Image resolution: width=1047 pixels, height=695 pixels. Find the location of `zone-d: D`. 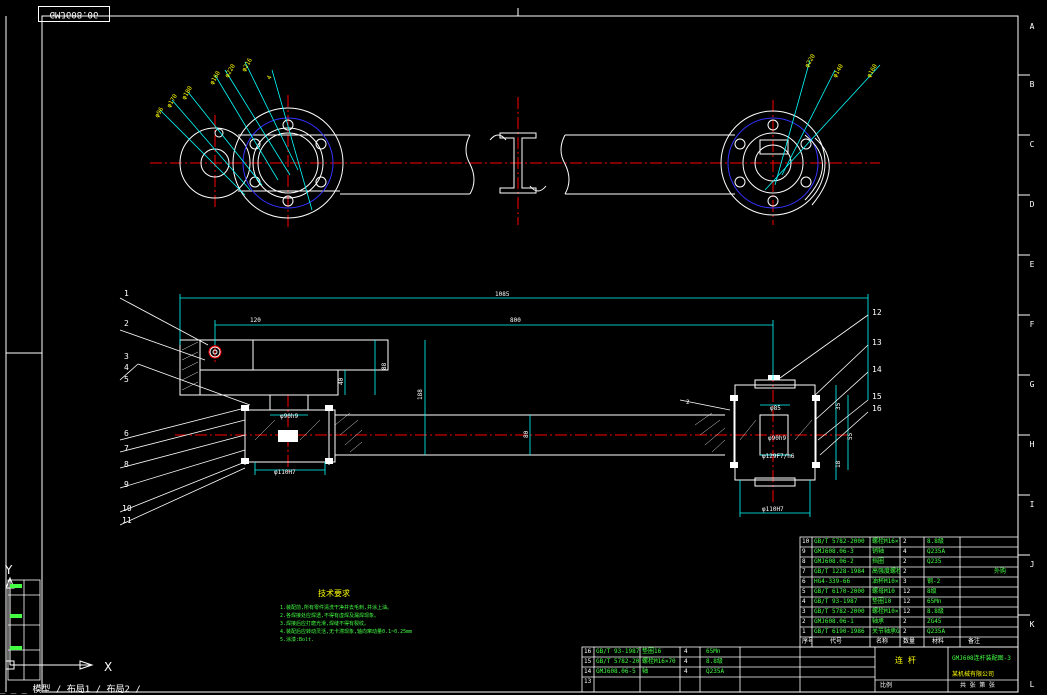

zone-d: D is located at coordinates (1032, 204).